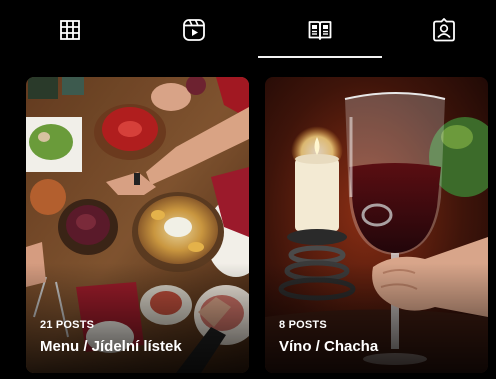  I want to click on tab-tagged, so click(439, 30).